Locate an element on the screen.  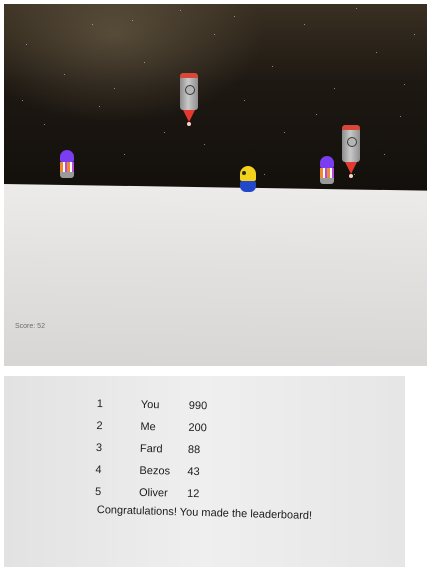
leaderboard-score: 12 is located at coordinates (193, 494).